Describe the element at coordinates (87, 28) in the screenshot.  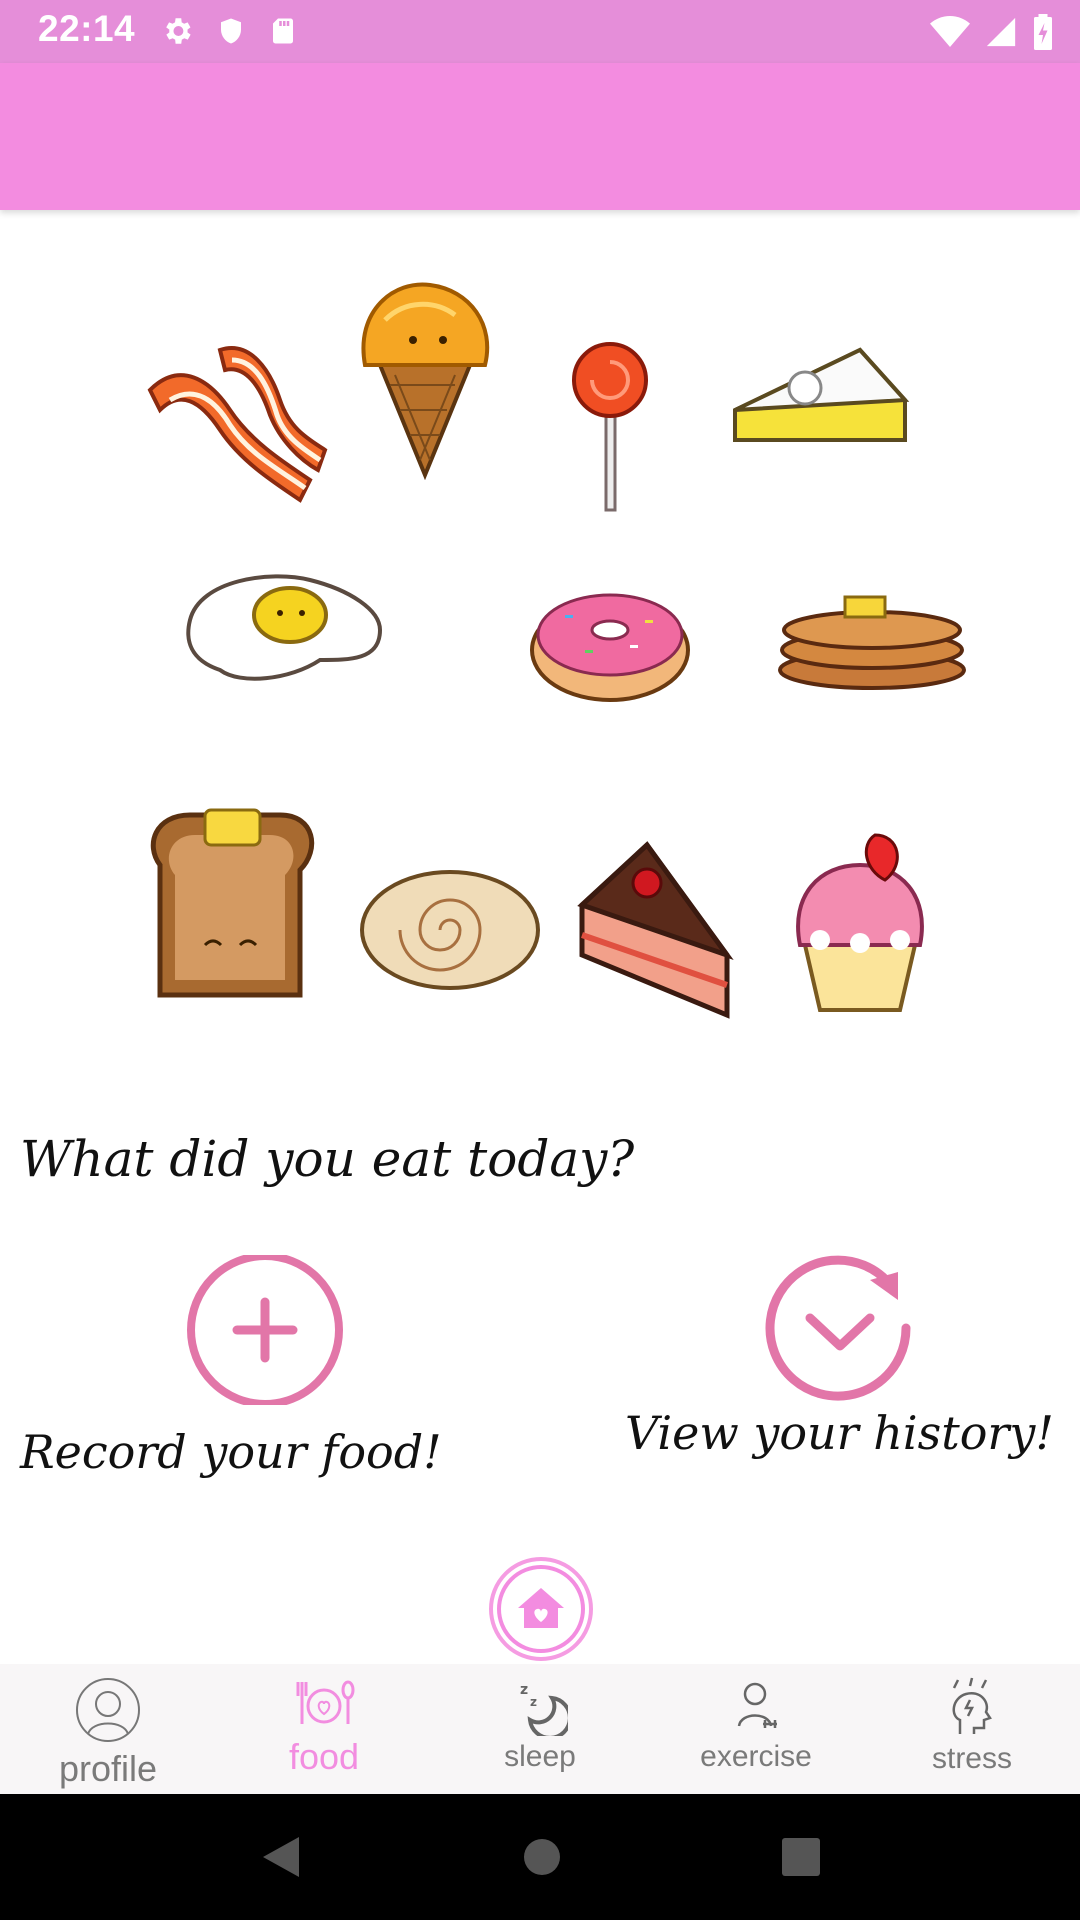
I see `status-time: 22:14` at that location.